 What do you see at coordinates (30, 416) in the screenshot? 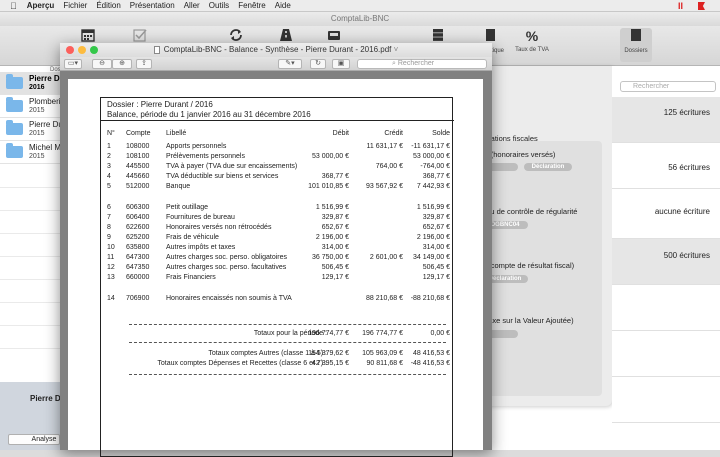
I see `dossier-summary-panel: Pierre D Analyse` at bounding box center [30, 416].